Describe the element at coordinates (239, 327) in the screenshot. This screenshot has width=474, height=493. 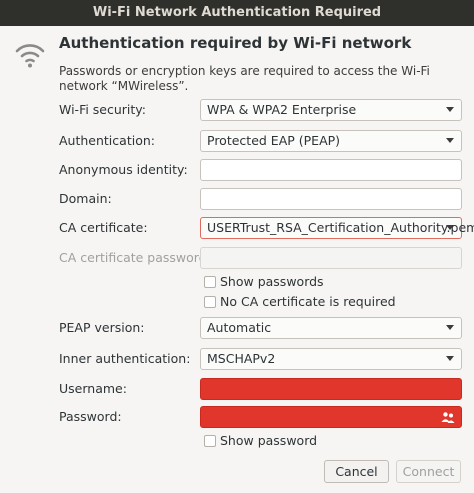
I see `peap-version-value: Automatic` at that location.